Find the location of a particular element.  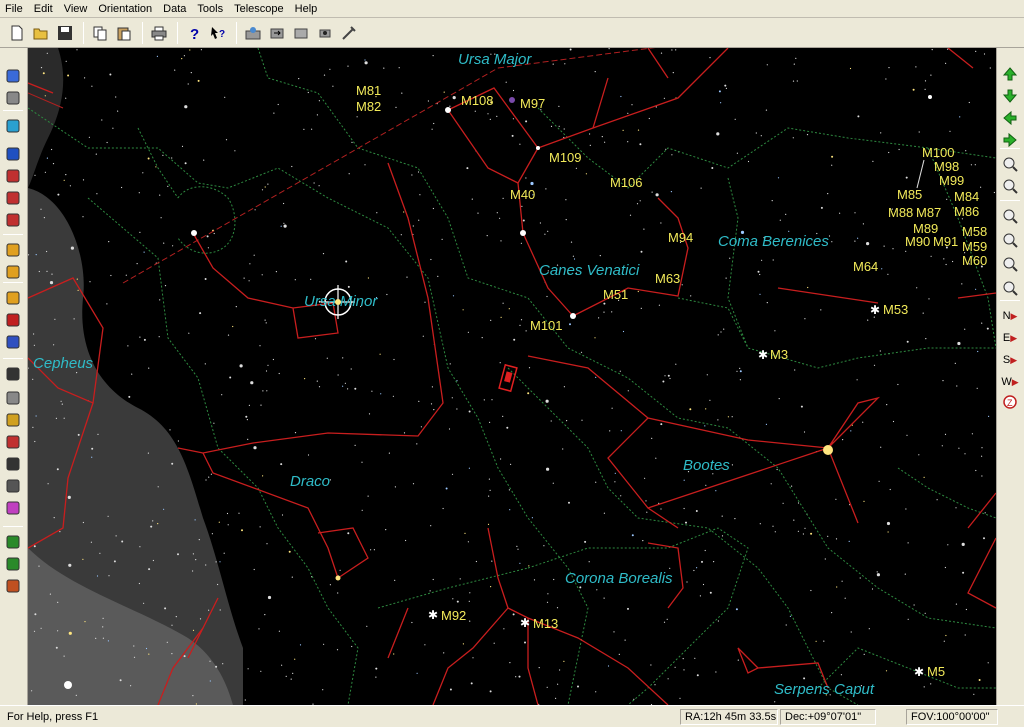

zenith-button: Z is located at coordinates (1010, 402).